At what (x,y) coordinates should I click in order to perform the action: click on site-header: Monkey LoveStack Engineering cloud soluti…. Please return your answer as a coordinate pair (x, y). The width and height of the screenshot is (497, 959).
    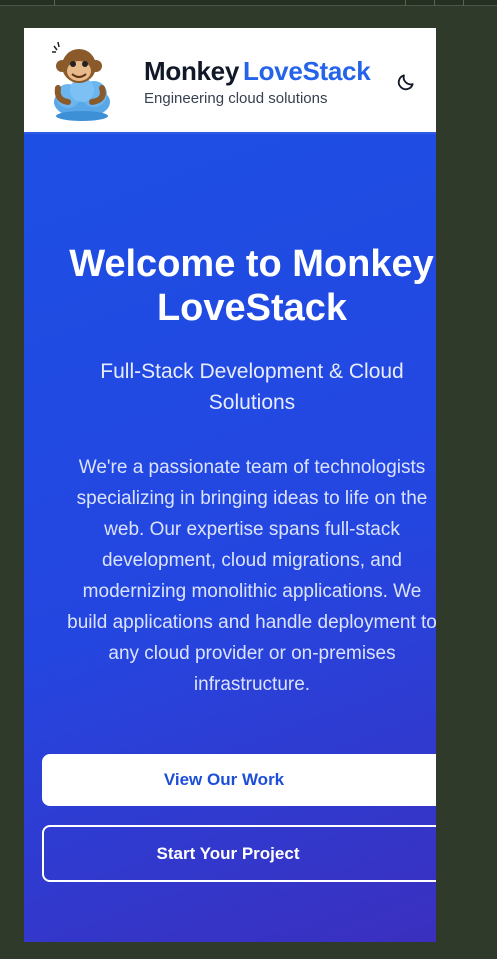
    Looking at the image, I should click on (230, 81).